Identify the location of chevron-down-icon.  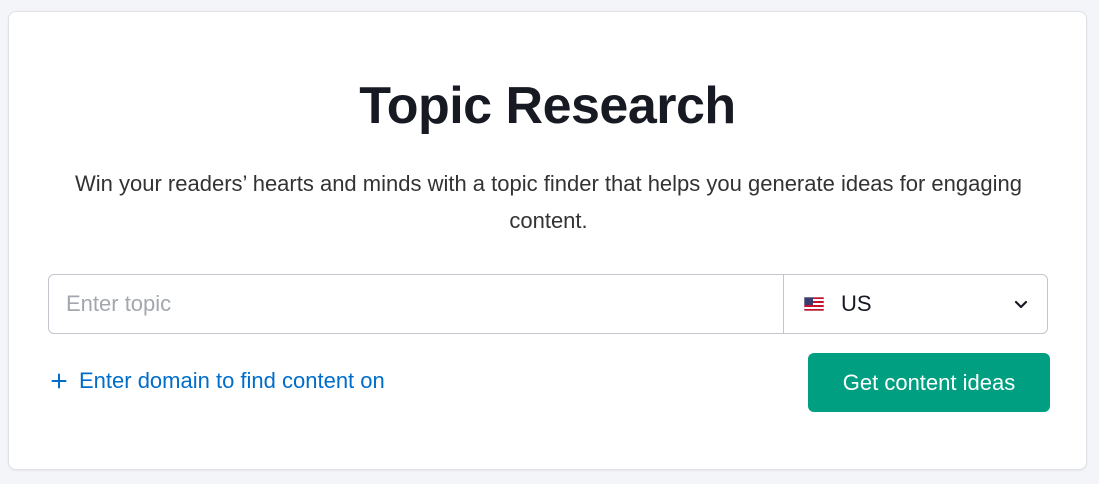
(1021, 304).